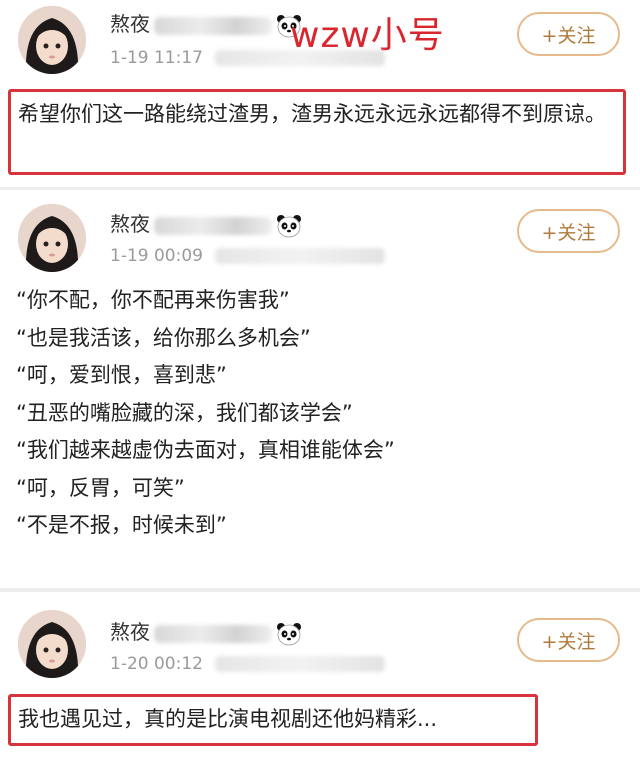 The height and width of the screenshot is (761, 640). What do you see at coordinates (156, 58) in the screenshot?
I see `timestamp: 1-19 11:17` at bounding box center [156, 58].